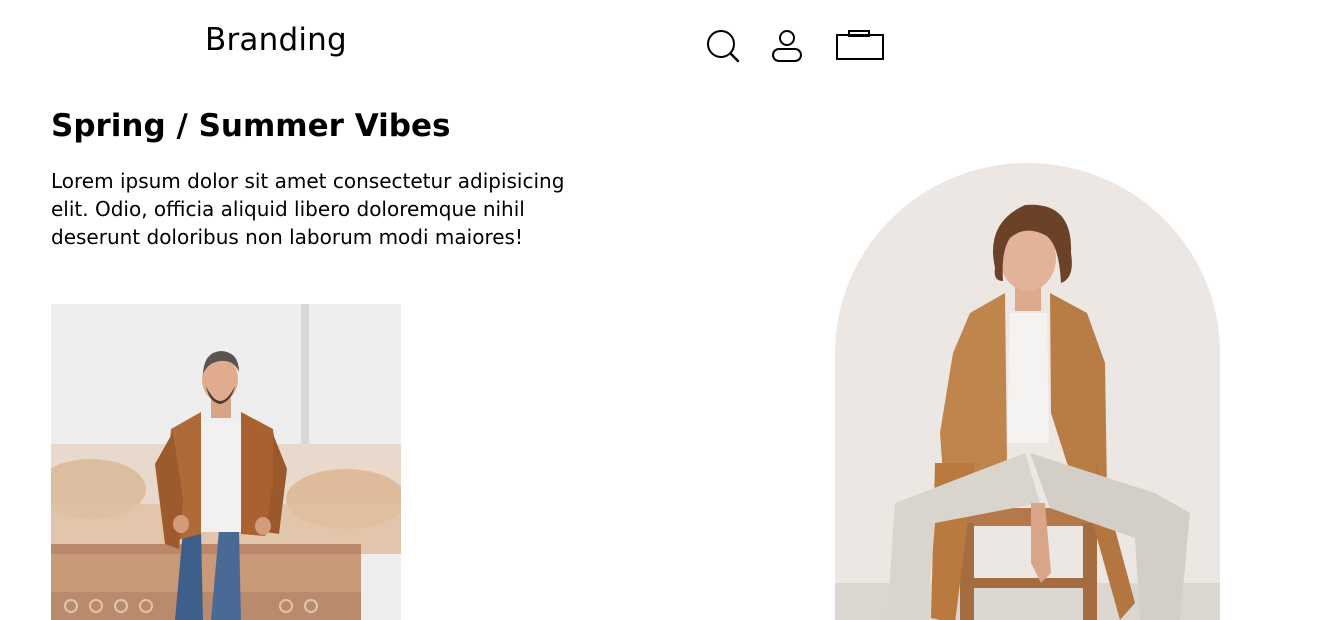 This screenshot has width=1329, height=620. I want to click on man-in-leather-jacket-photo, so click(226, 462).